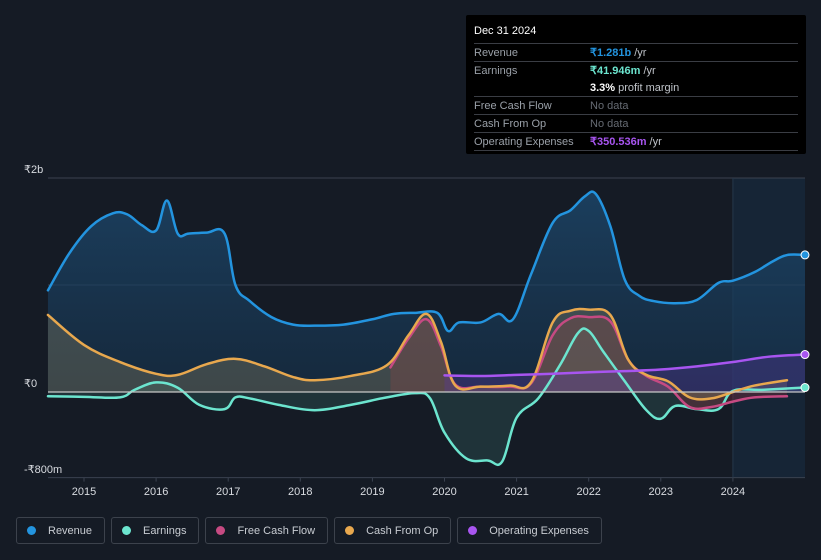 This screenshot has height=560, width=821. I want to click on x-tick-label: 2020, so click(444, 492).